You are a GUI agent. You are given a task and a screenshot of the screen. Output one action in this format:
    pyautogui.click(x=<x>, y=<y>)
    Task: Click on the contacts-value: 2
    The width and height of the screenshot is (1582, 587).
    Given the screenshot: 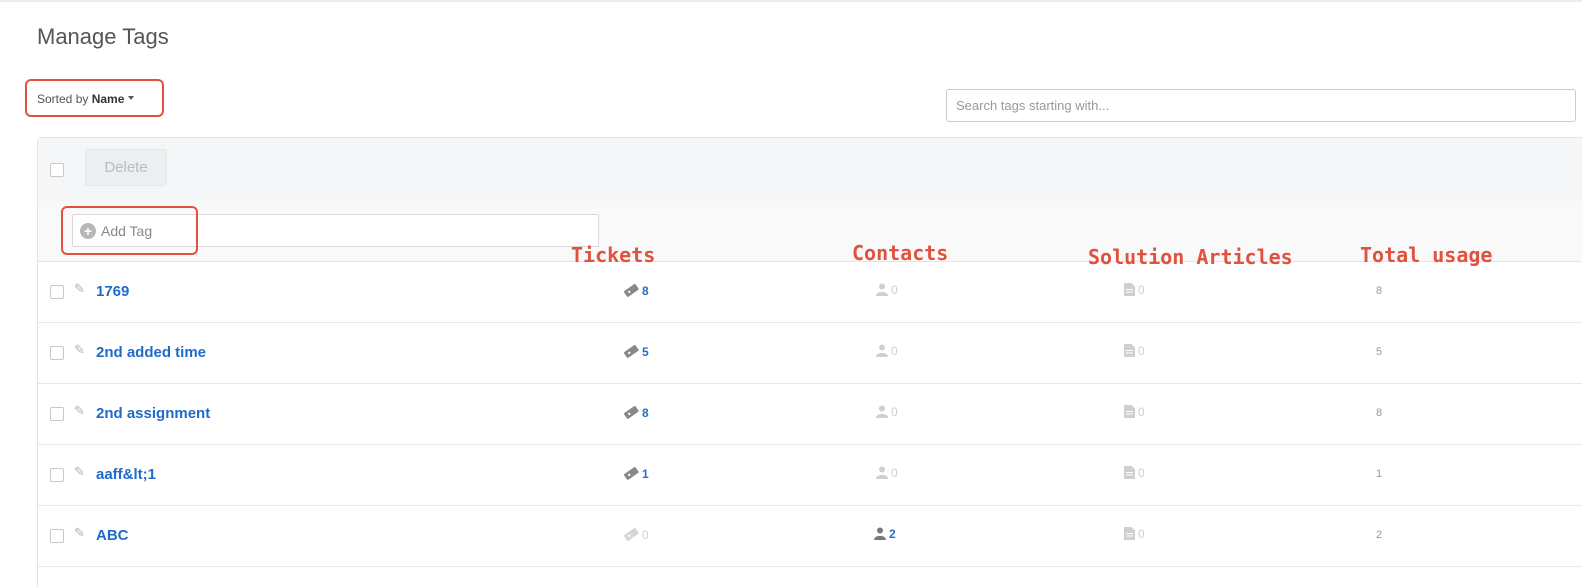 What is the action you would take?
    pyautogui.click(x=892, y=534)
    